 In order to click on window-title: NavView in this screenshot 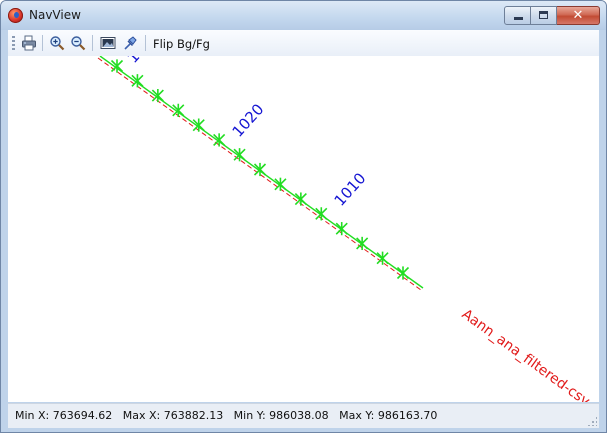, I will do `click(55, 15)`.